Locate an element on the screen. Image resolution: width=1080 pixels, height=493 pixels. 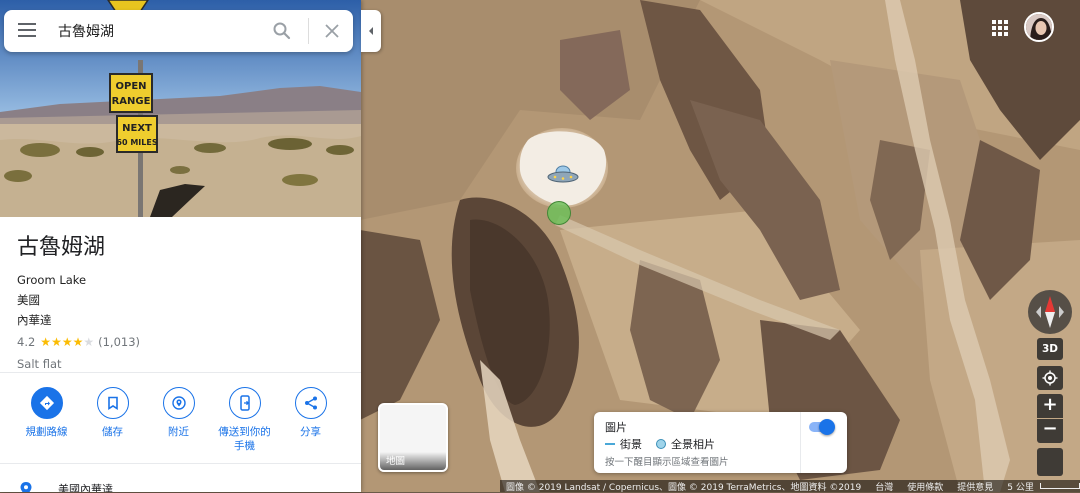
place-location-marker is located at coordinates (559, 213).